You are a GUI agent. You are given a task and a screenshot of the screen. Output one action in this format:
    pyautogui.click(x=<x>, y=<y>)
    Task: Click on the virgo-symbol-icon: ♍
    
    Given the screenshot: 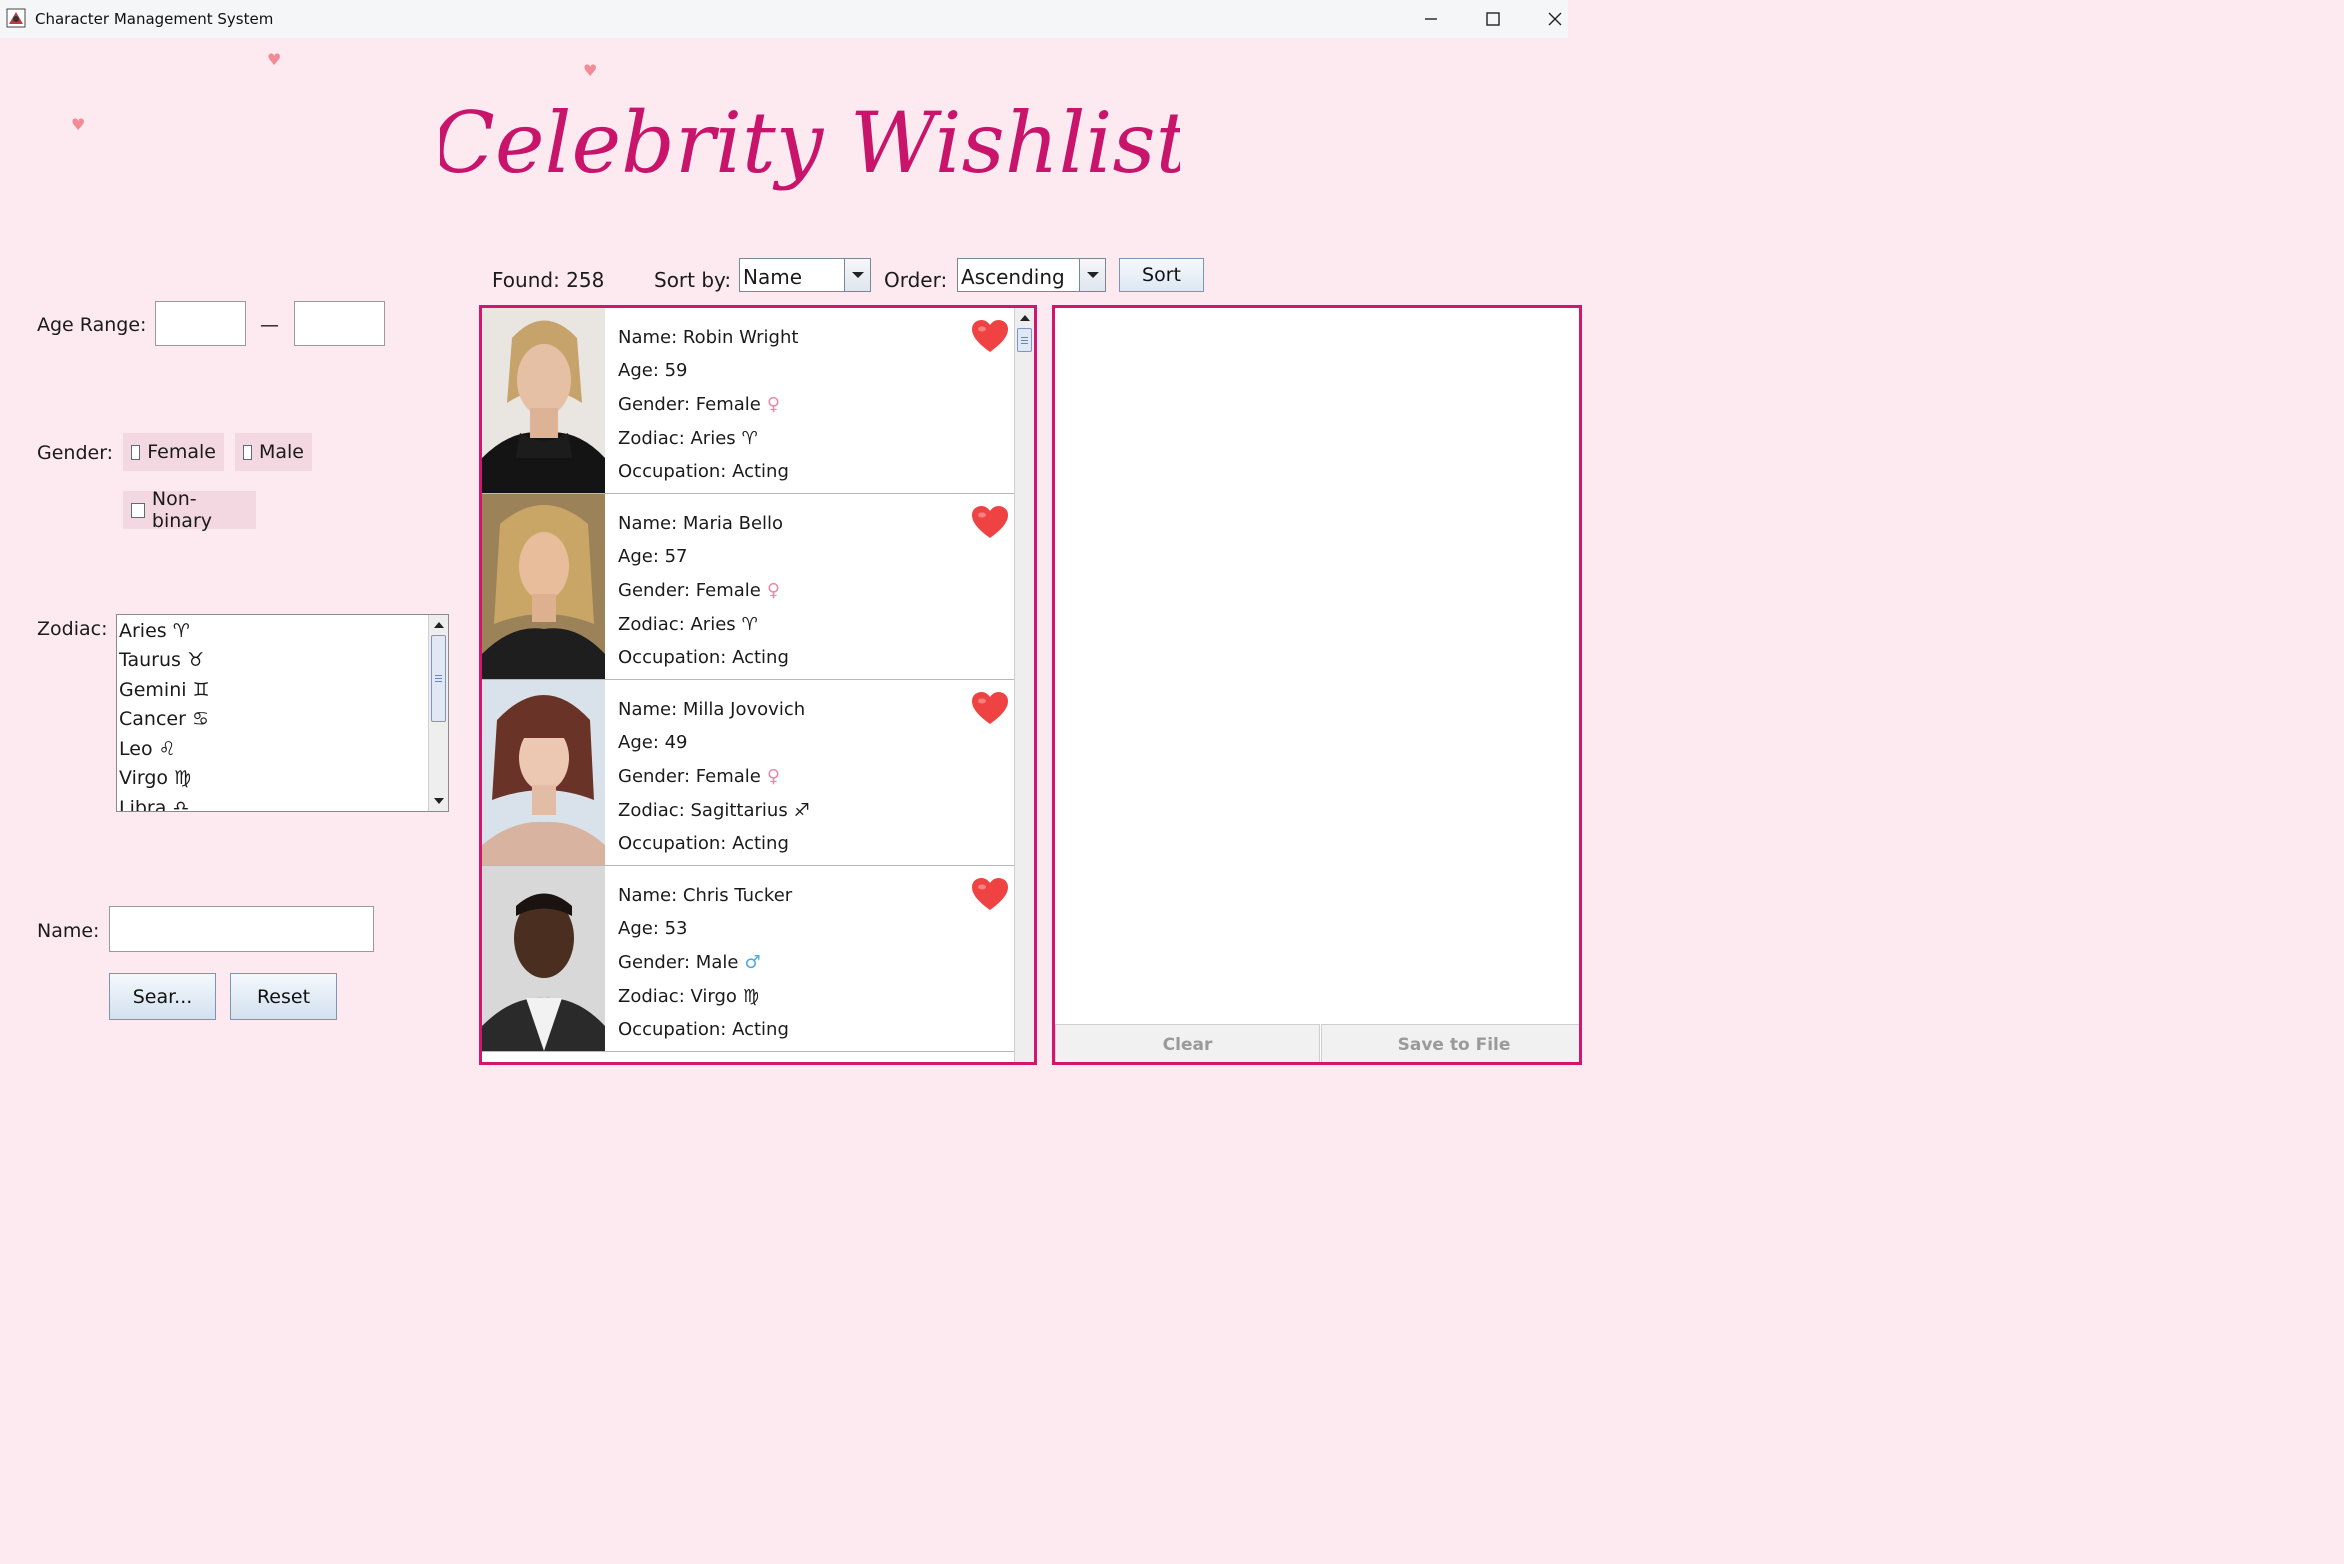 What is the action you would take?
    pyautogui.click(x=751, y=996)
    